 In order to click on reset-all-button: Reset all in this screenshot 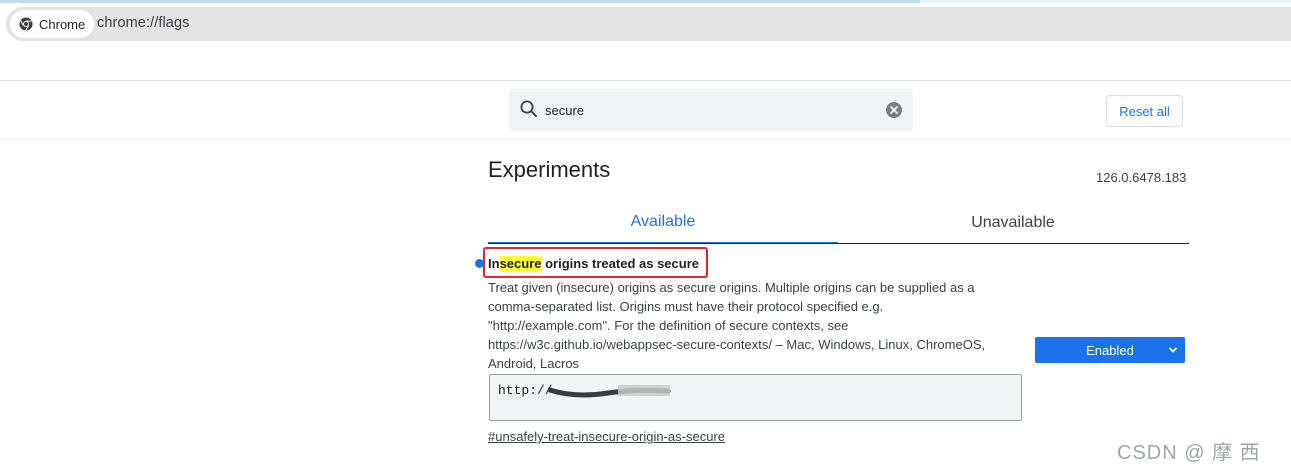, I will do `click(1144, 111)`.